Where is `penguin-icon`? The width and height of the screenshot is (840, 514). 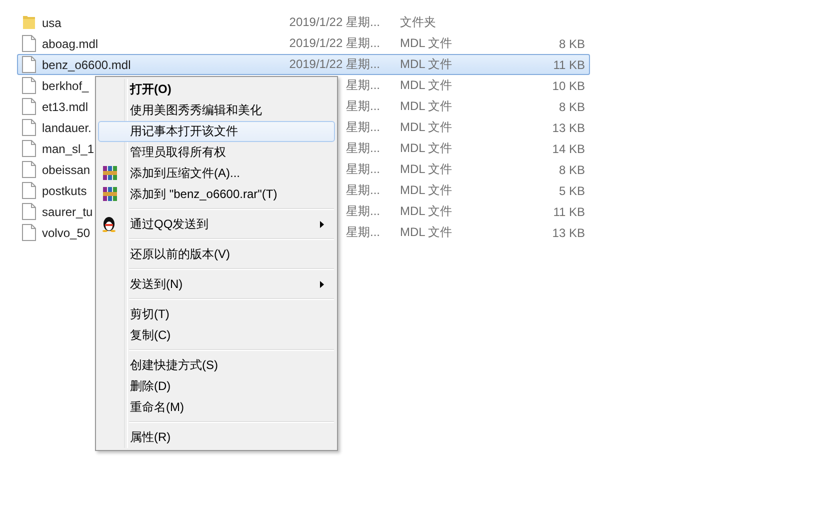
penguin-icon is located at coordinates (109, 224).